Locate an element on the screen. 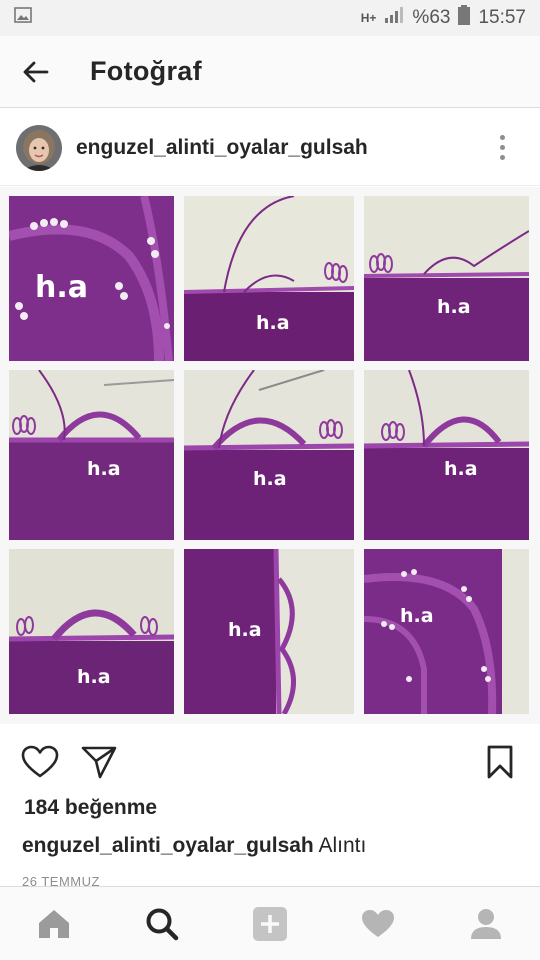  nav-activity is located at coordinates (378, 924).